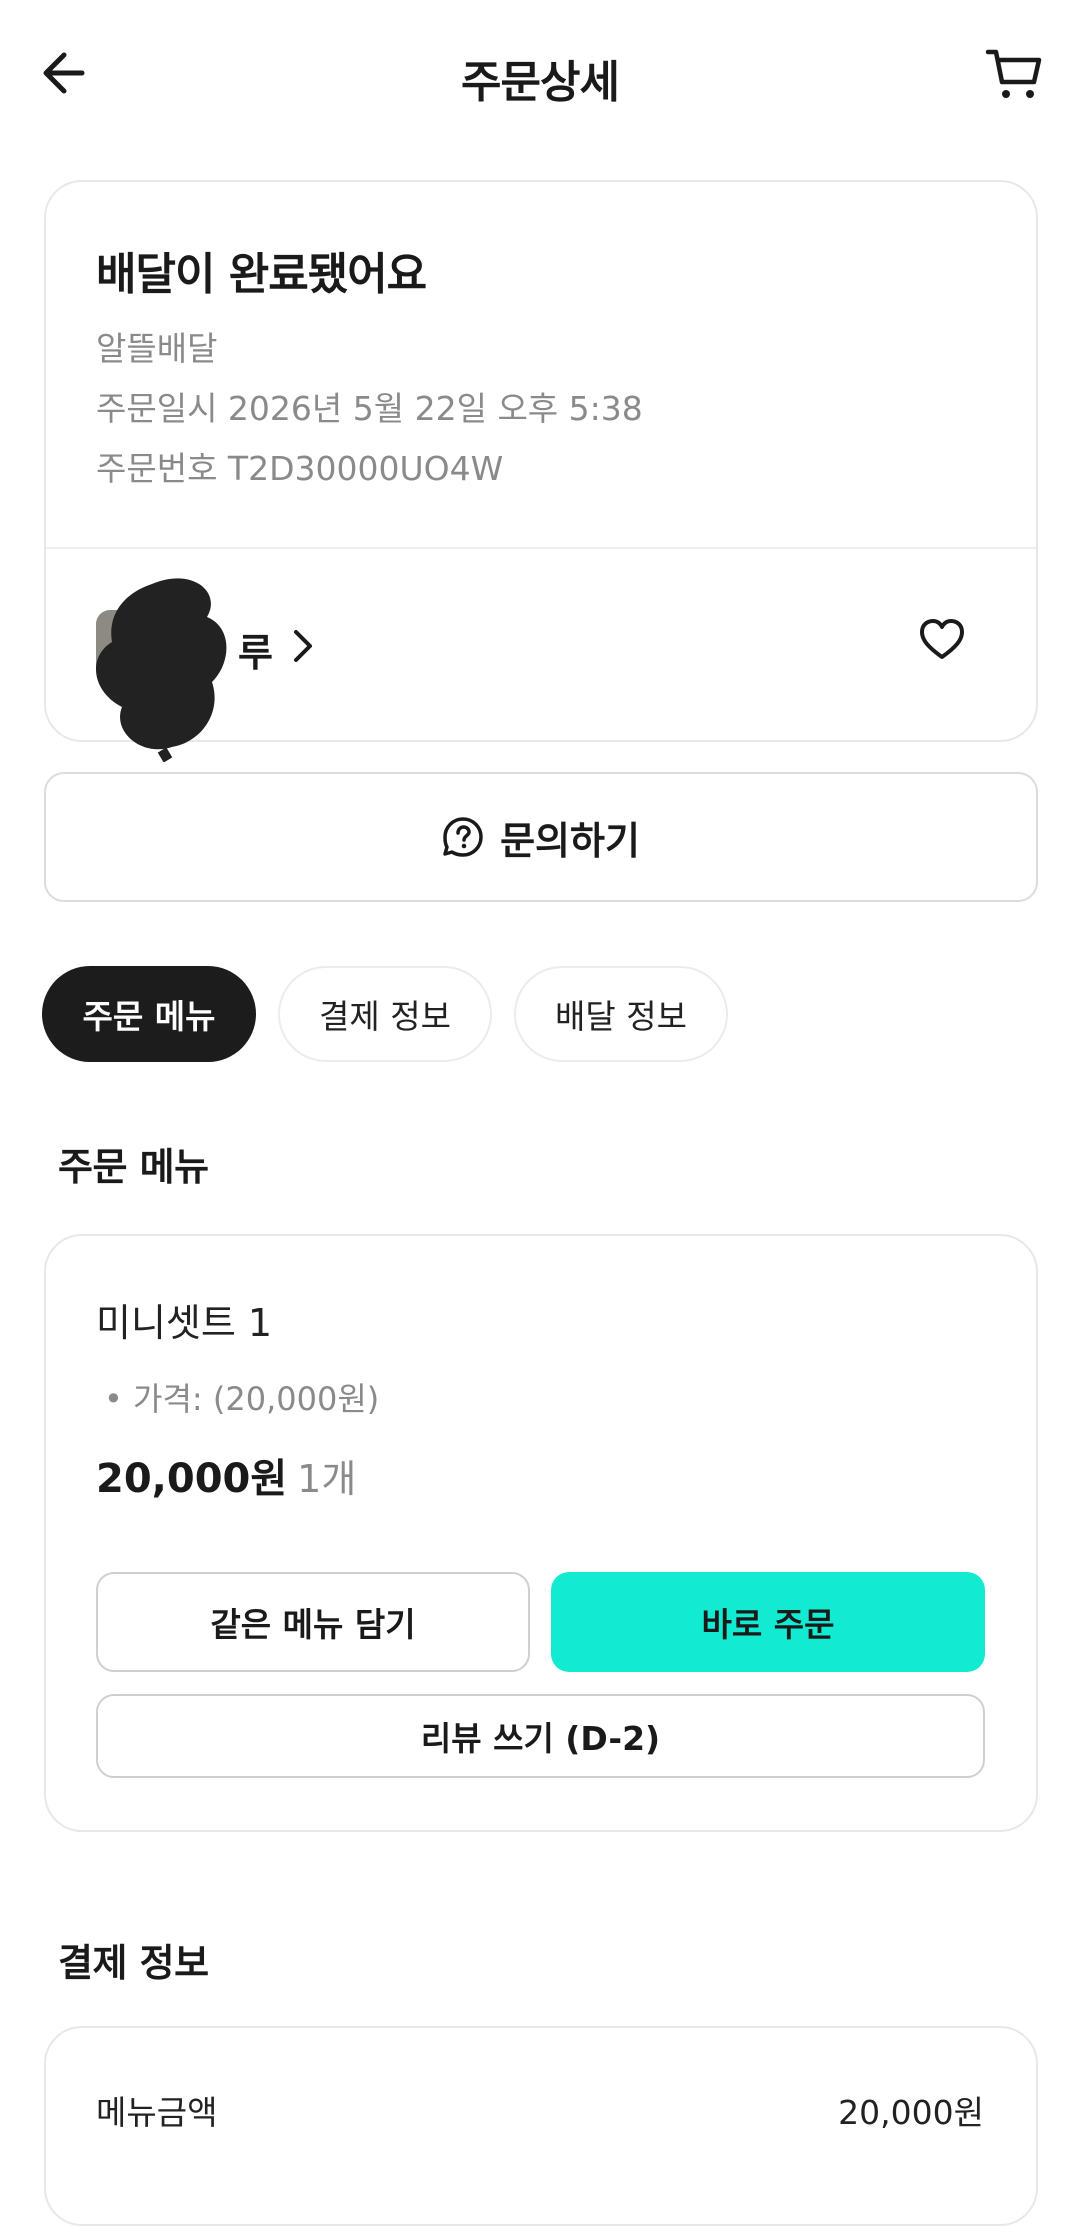 This screenshot has width=1080, height=2226. What do you see at coordinates (242, 1399) in the screenshot?
I see `menu-item-option: • 가격: (20,000원)` at bounding box center [242, 1399].